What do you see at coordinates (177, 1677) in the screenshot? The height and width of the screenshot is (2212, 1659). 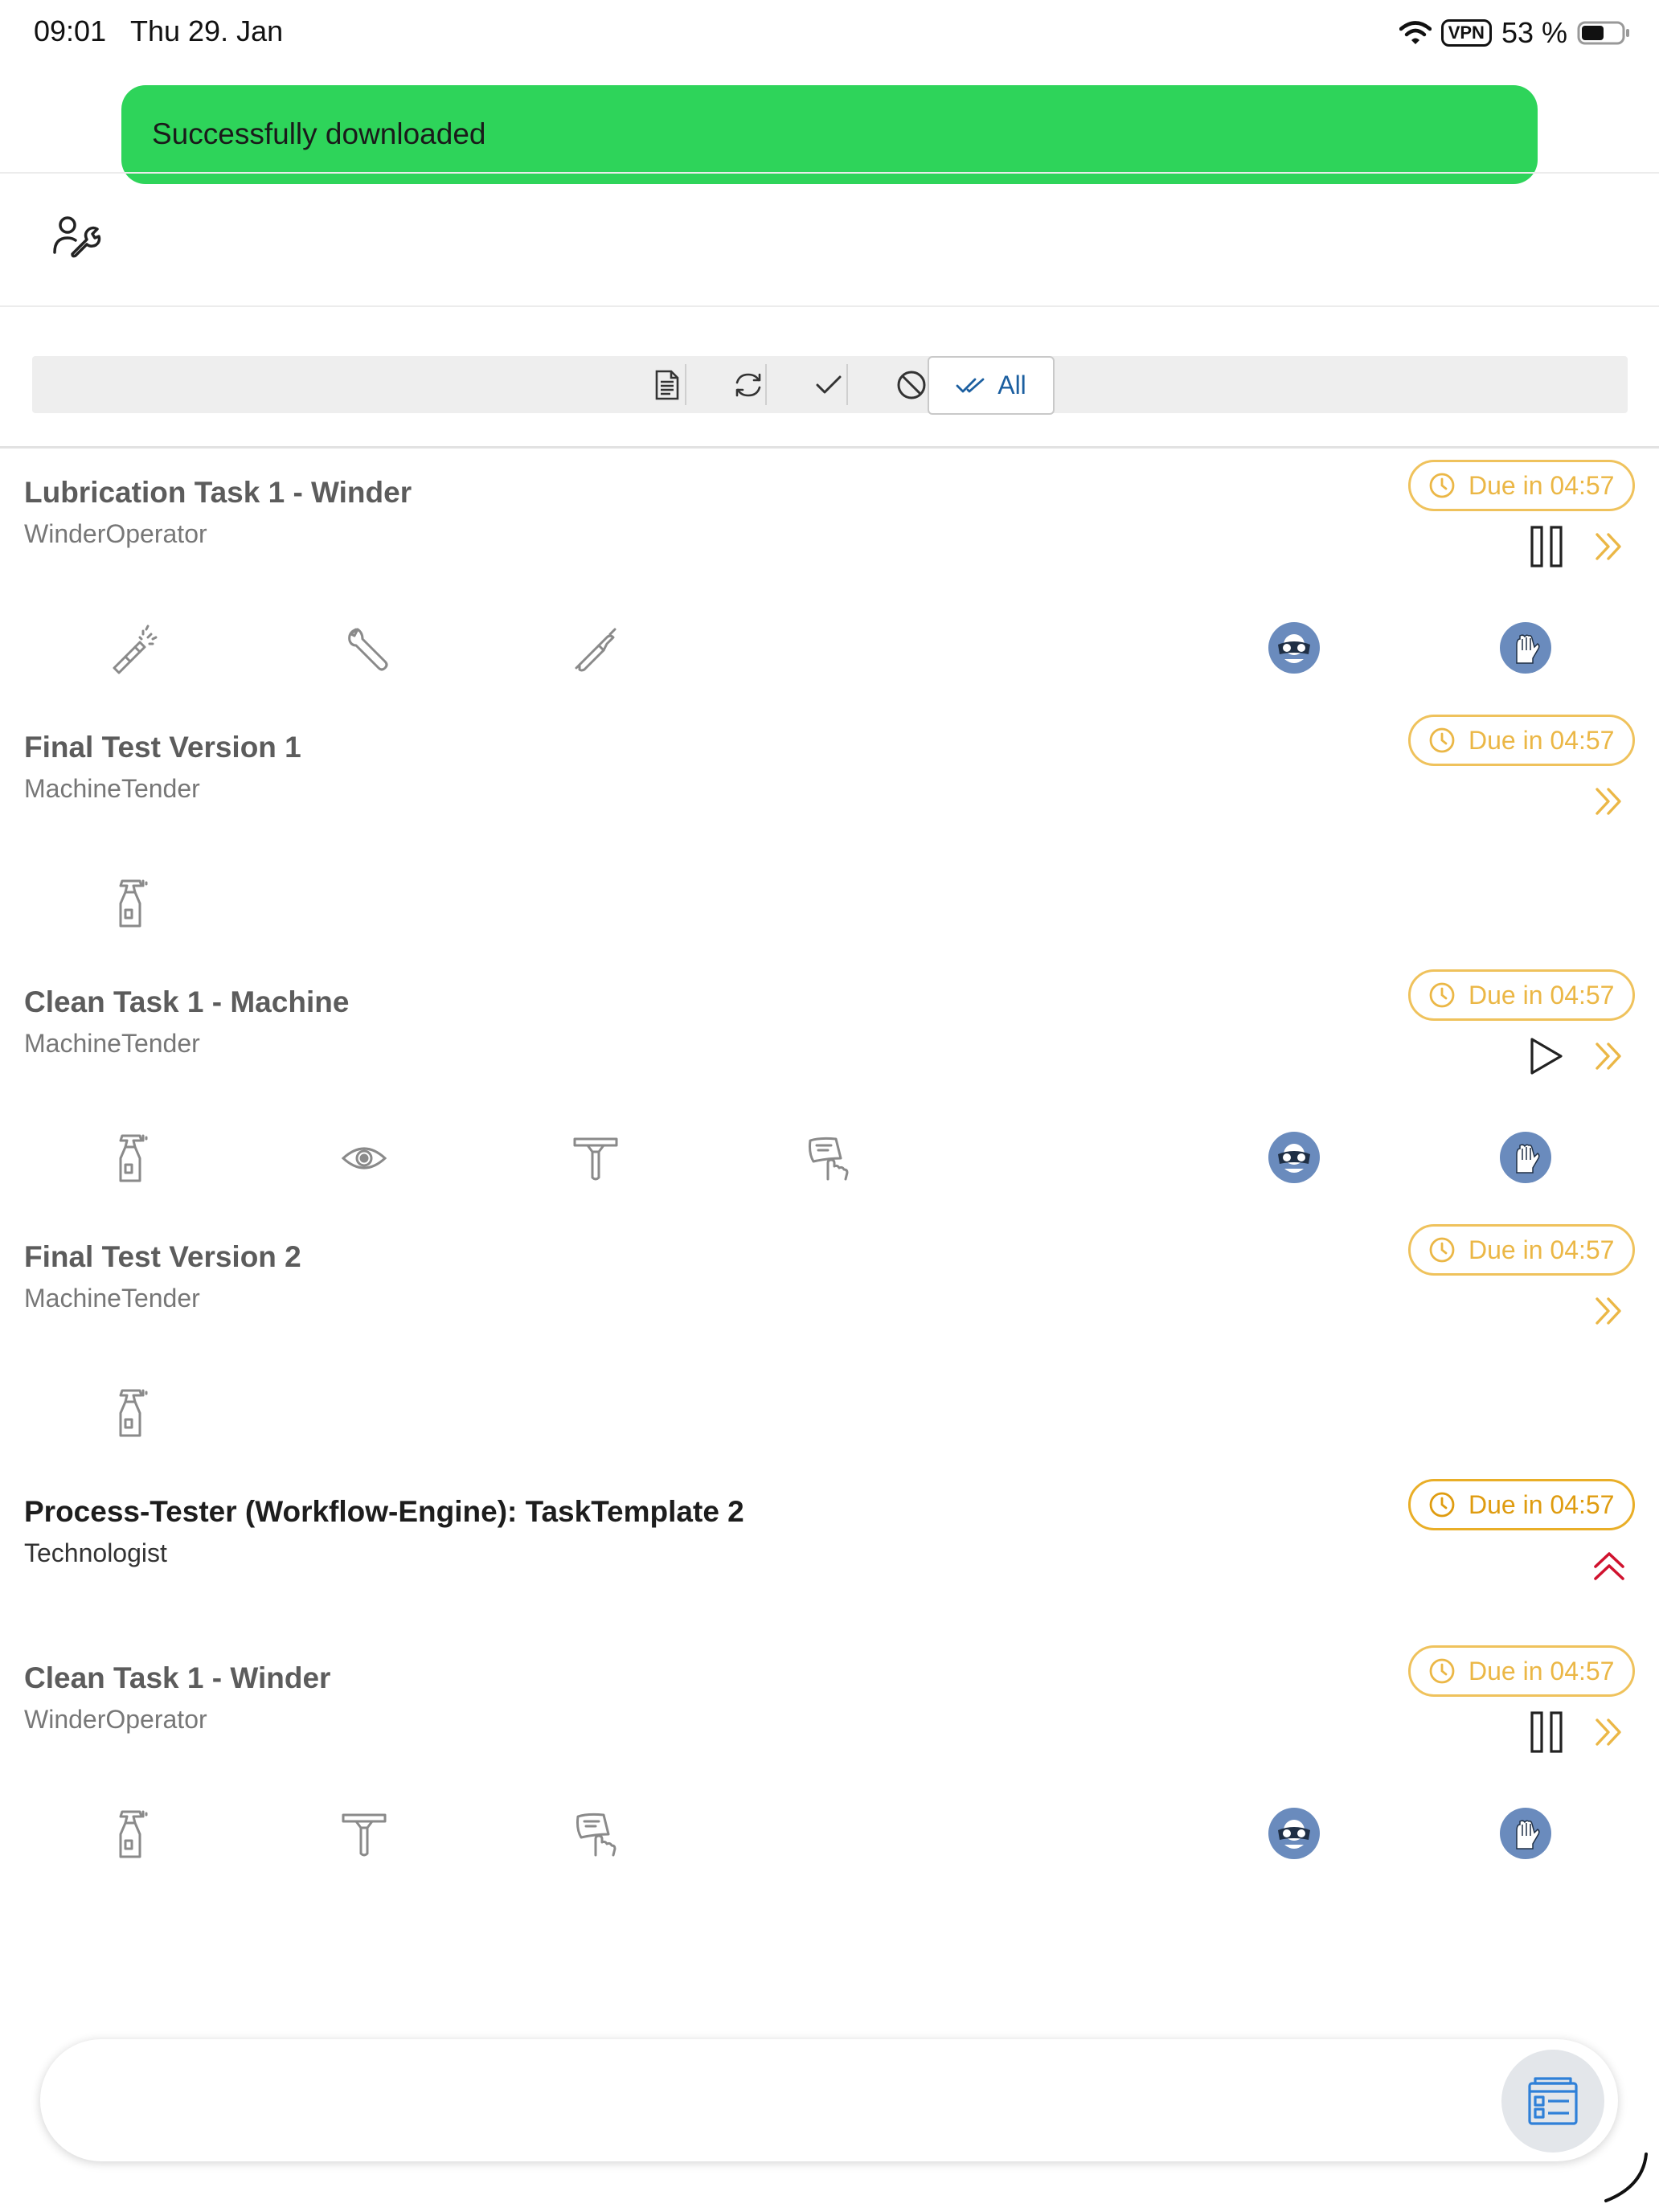 I see `task-title: Clean Task 1 - Winder` at bounding box center [177, 1677].